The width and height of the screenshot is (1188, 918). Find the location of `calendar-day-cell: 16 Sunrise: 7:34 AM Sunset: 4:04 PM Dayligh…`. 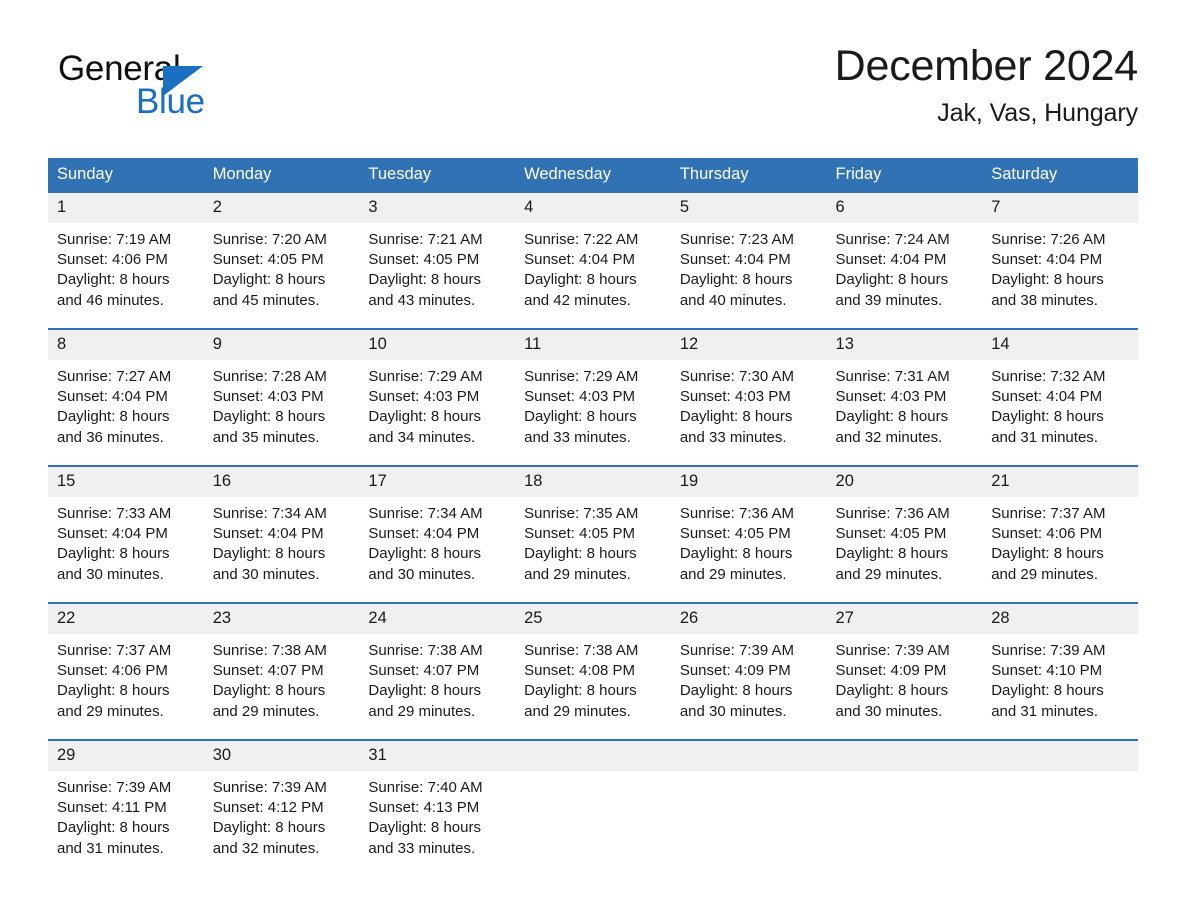

calendar-day-cell: 16 Sunrise: 7:34 AM Sunset: 4:04 PM Dayligh… is located at coordinates (281, 535).